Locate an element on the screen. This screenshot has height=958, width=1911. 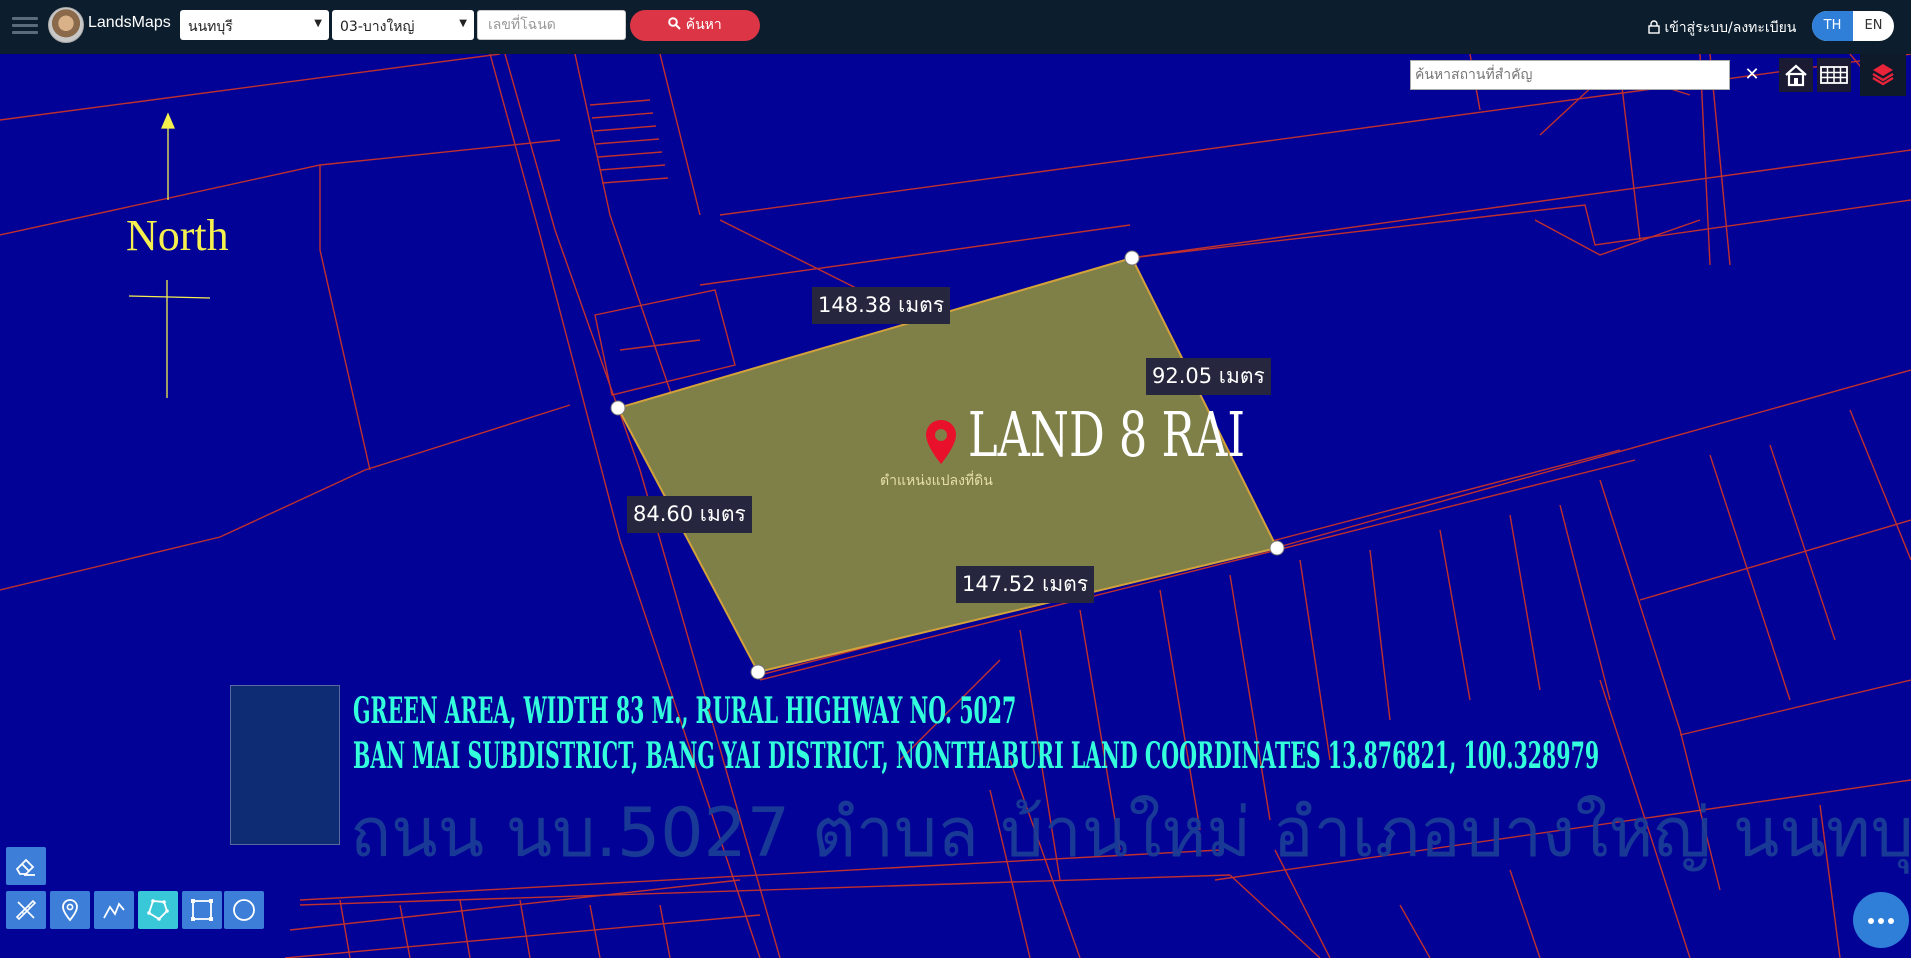
province-select: นนทบุรี ▼ is located at coordinates (254, 25).